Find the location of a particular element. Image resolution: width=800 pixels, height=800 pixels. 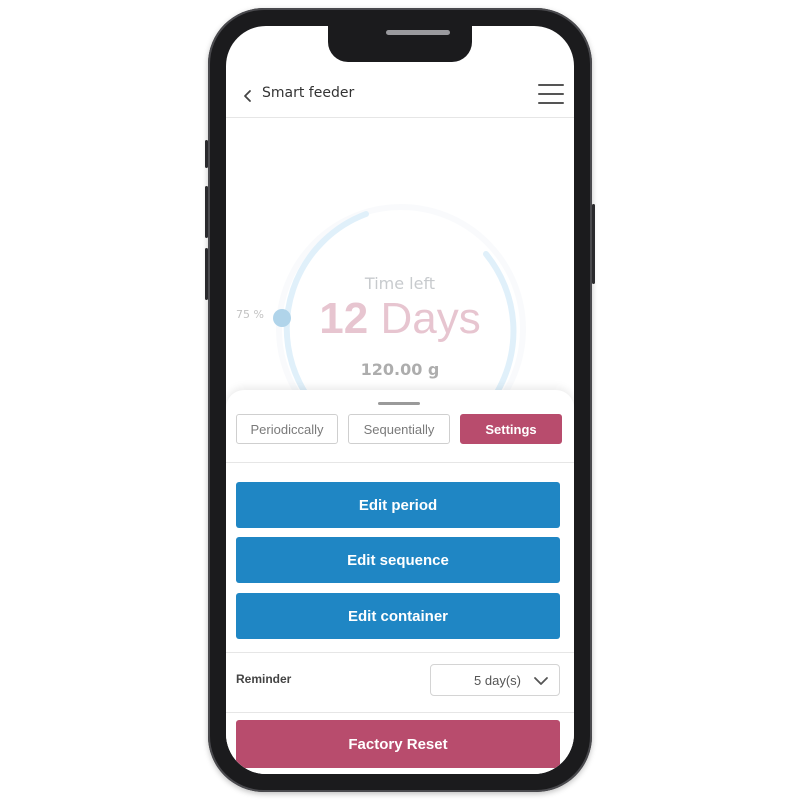

time-left-label: Time left is located at coordinates (400, 283).